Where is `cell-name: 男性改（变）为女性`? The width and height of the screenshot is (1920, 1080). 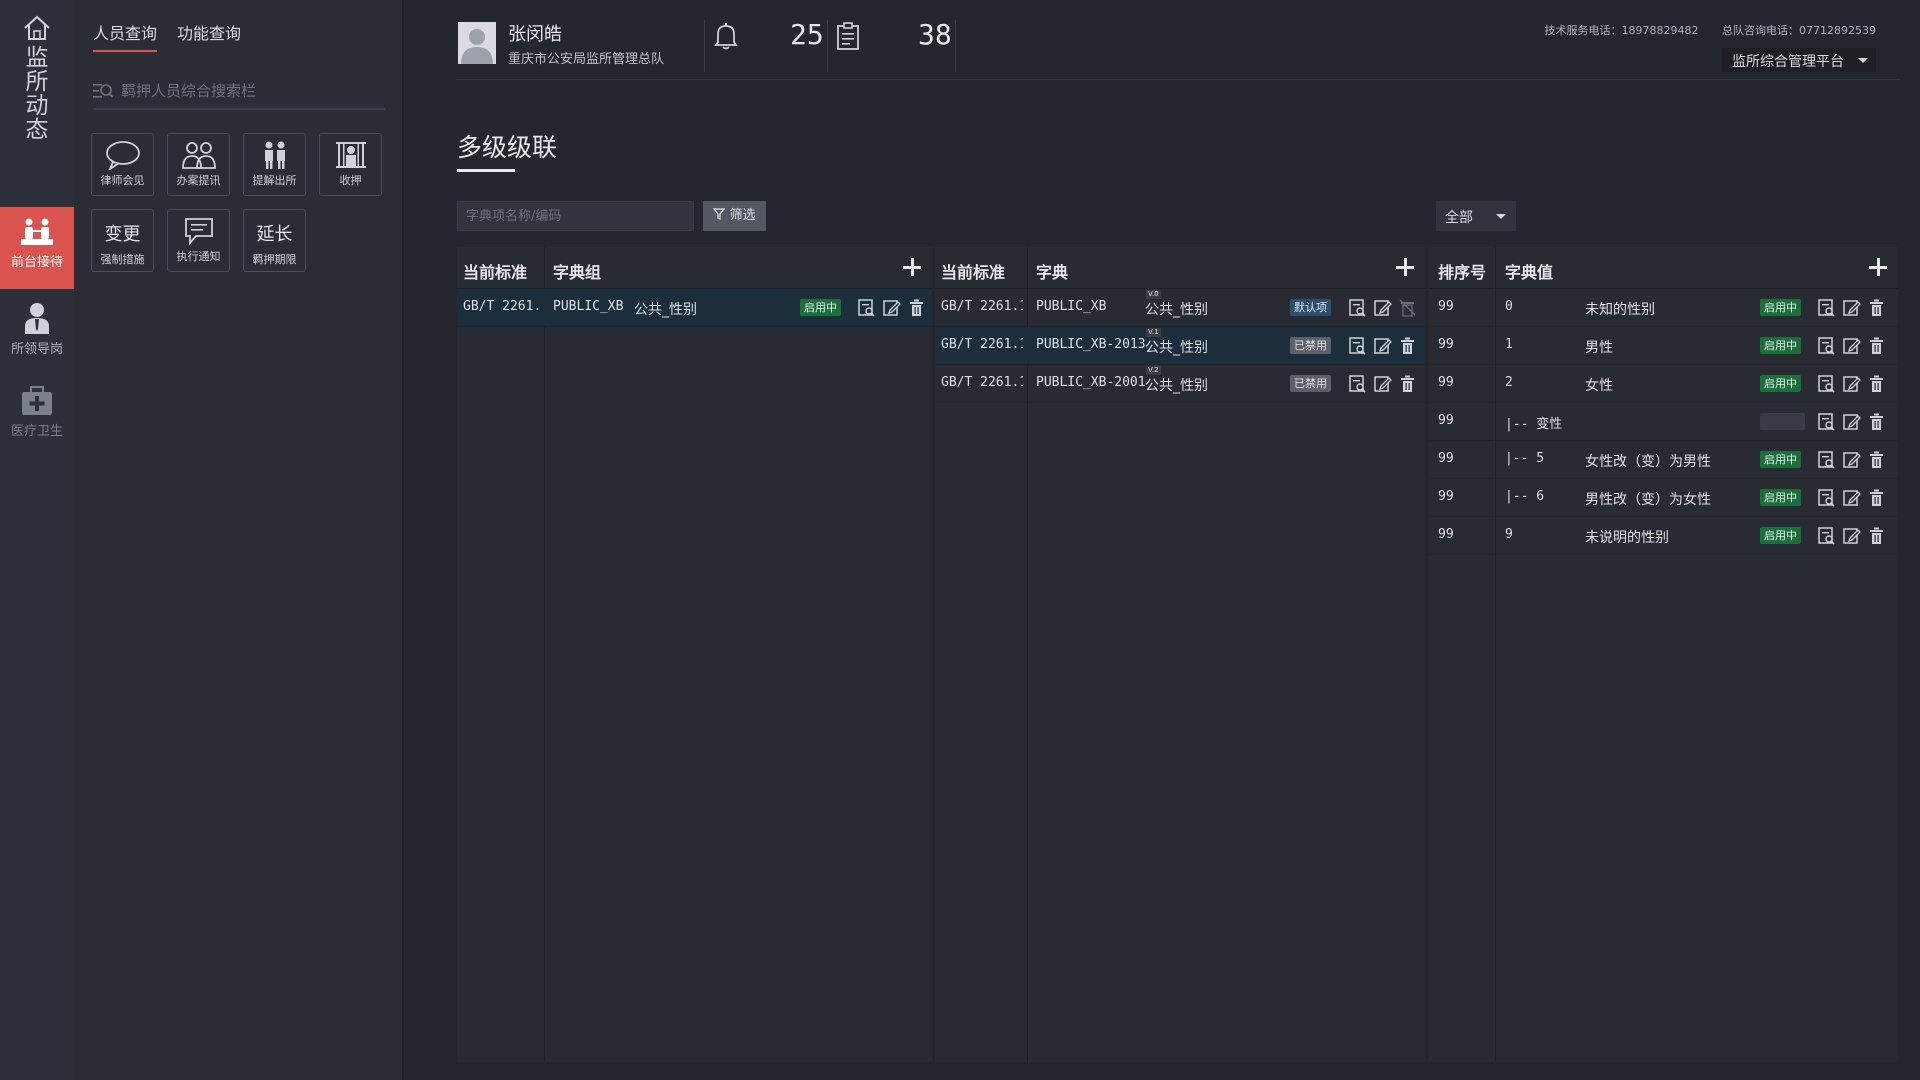 cell-name: 男性改（变）为女性 is located at coordinates (1648, 500).